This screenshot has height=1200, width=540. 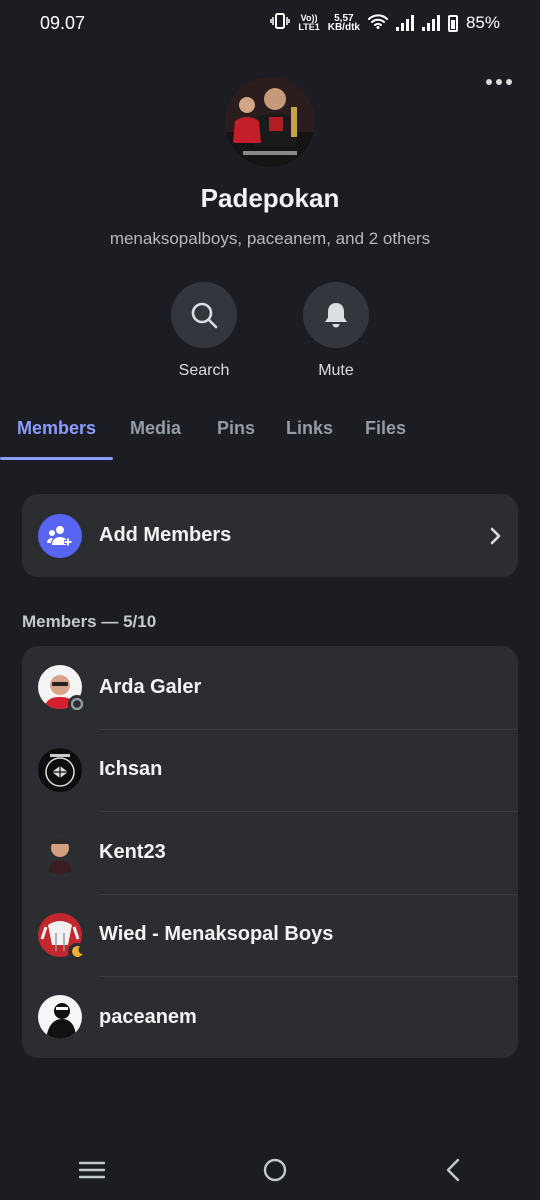 What do you see at coordinates (482, 22) in the screenshot?
I see `battery-level: 85%` at bounding box center [482, 22].